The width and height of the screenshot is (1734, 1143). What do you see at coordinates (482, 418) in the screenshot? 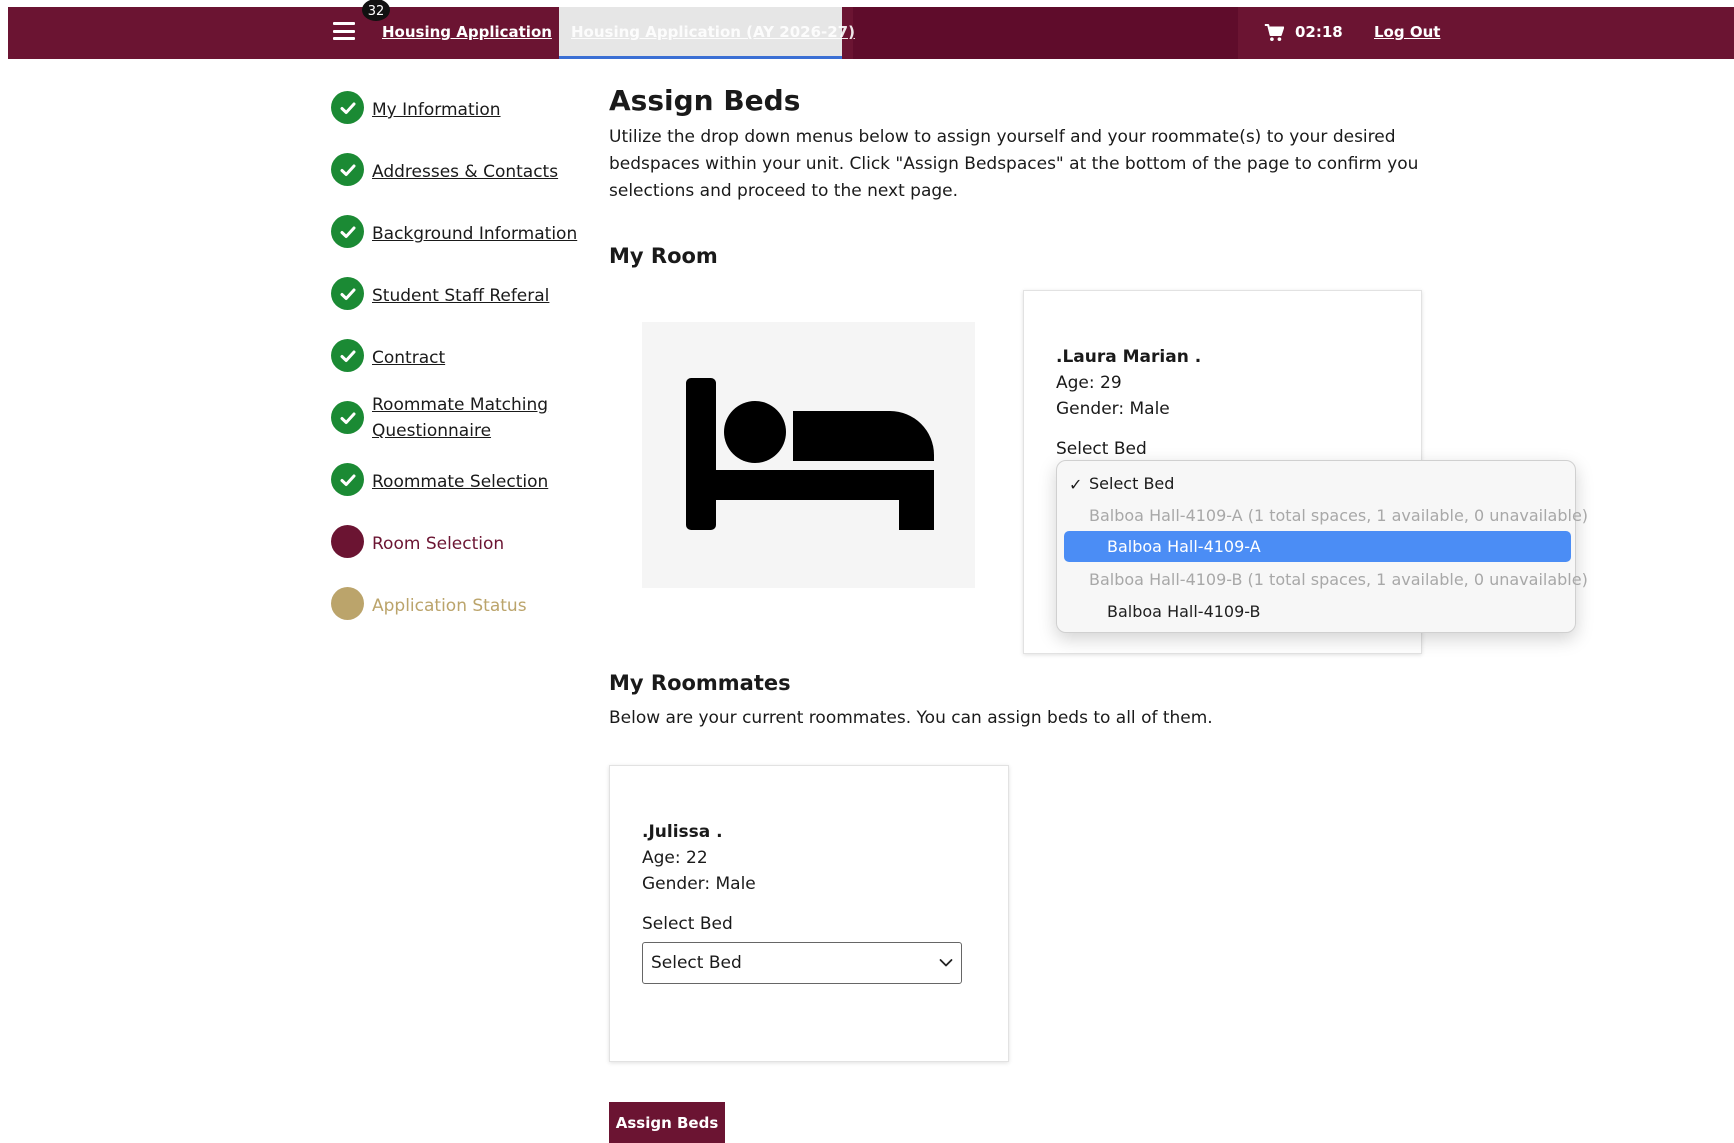
I see `step-label: Roommate Matching Questionnaire` at bounding box center [482, 418].